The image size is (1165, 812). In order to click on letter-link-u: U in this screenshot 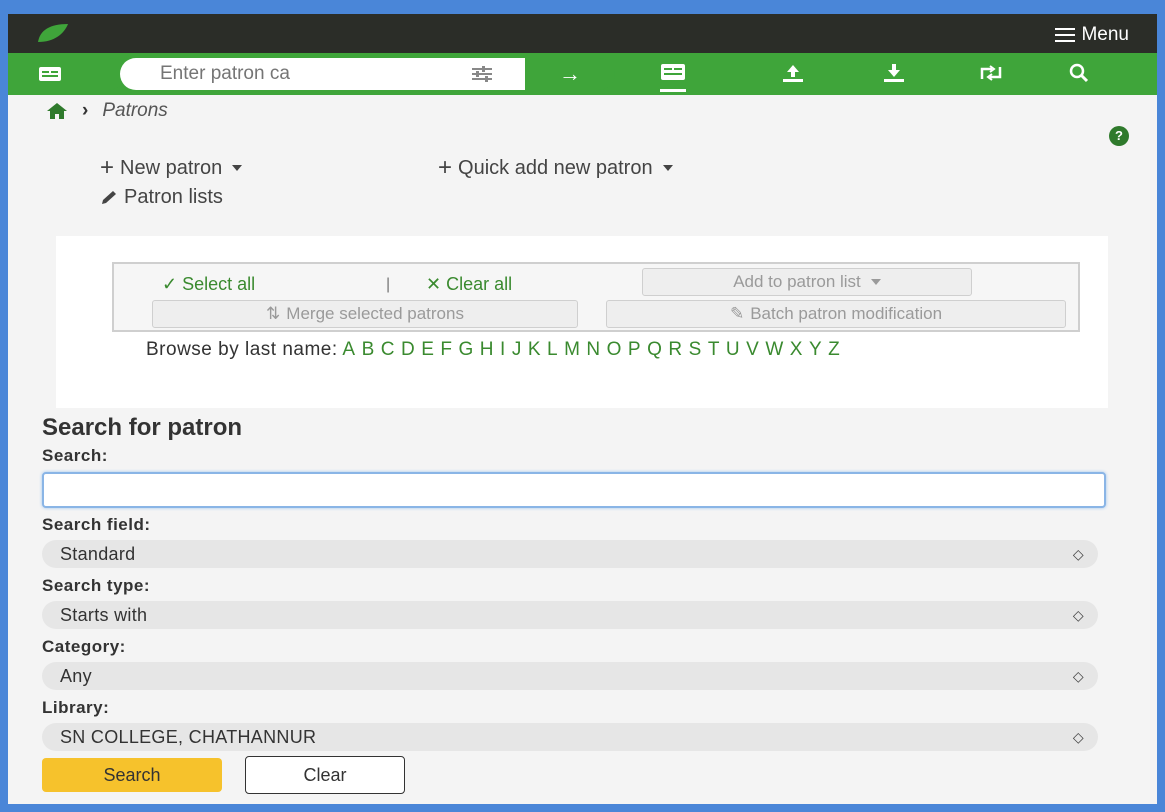, I will do `click(733, 349)`.